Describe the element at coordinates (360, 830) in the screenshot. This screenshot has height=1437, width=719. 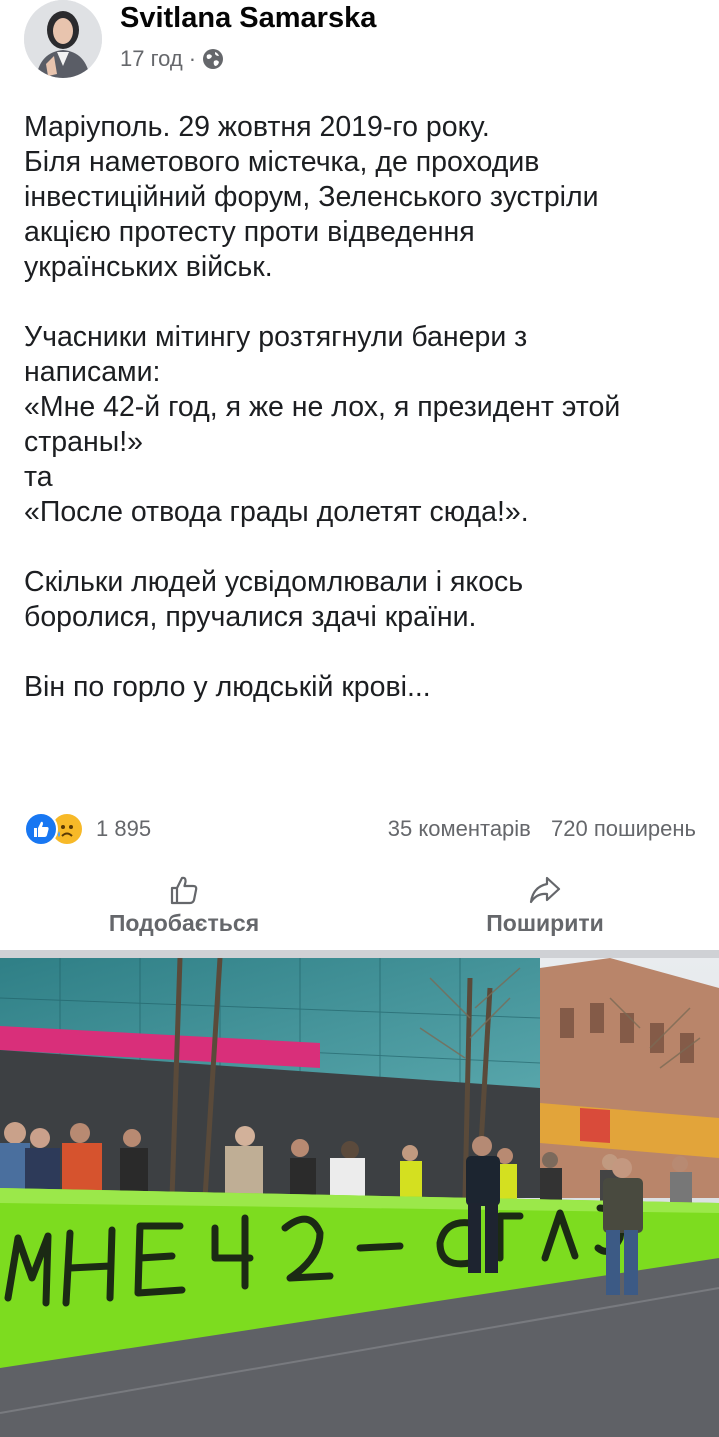
I see `post-stats: 1 895 35 коментарів 720 поширень` at that location.